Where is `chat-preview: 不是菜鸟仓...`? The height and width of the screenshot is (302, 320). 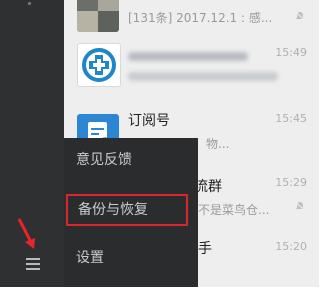 chat-preview: 不是菜鸟仓... is located at coordinates (234, 210).